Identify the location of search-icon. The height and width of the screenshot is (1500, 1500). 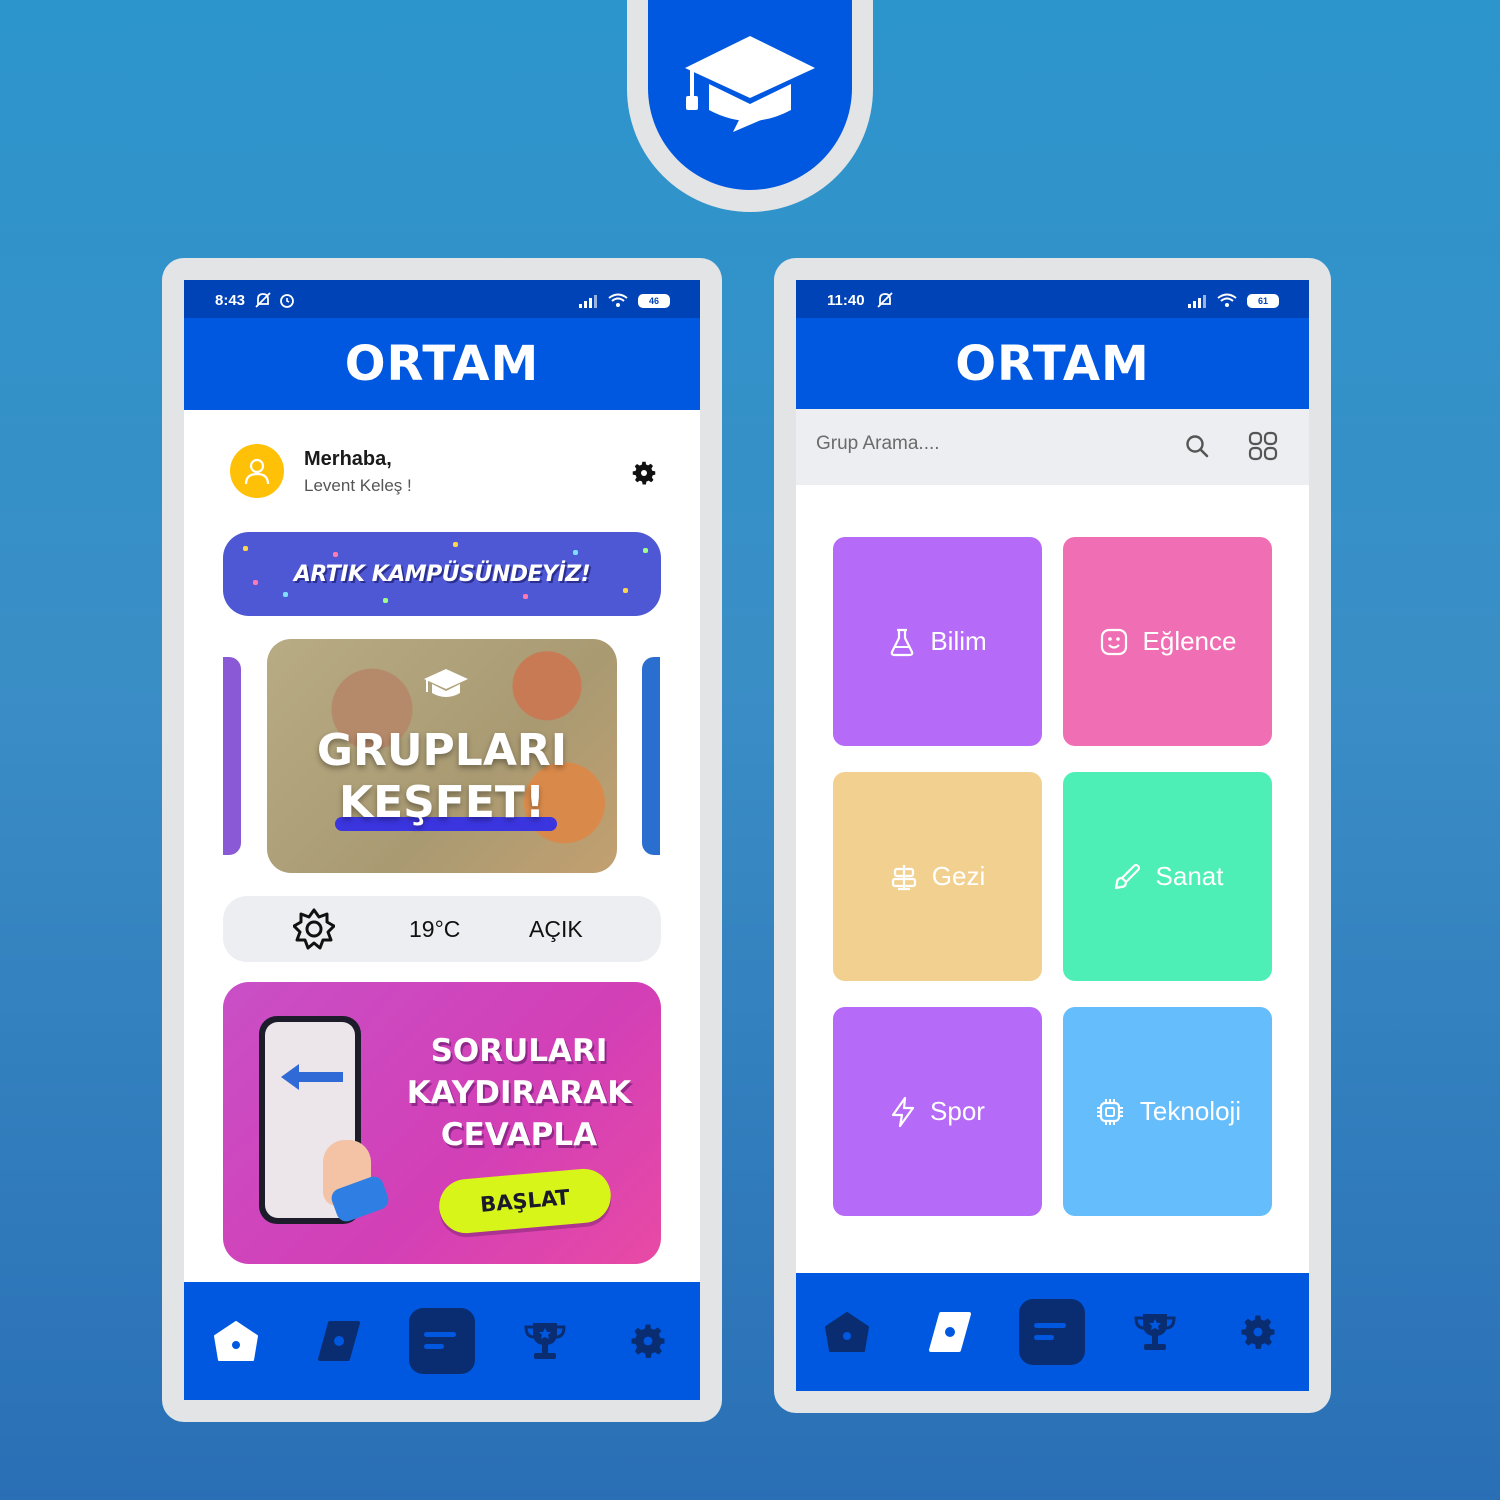
(1197, 446).